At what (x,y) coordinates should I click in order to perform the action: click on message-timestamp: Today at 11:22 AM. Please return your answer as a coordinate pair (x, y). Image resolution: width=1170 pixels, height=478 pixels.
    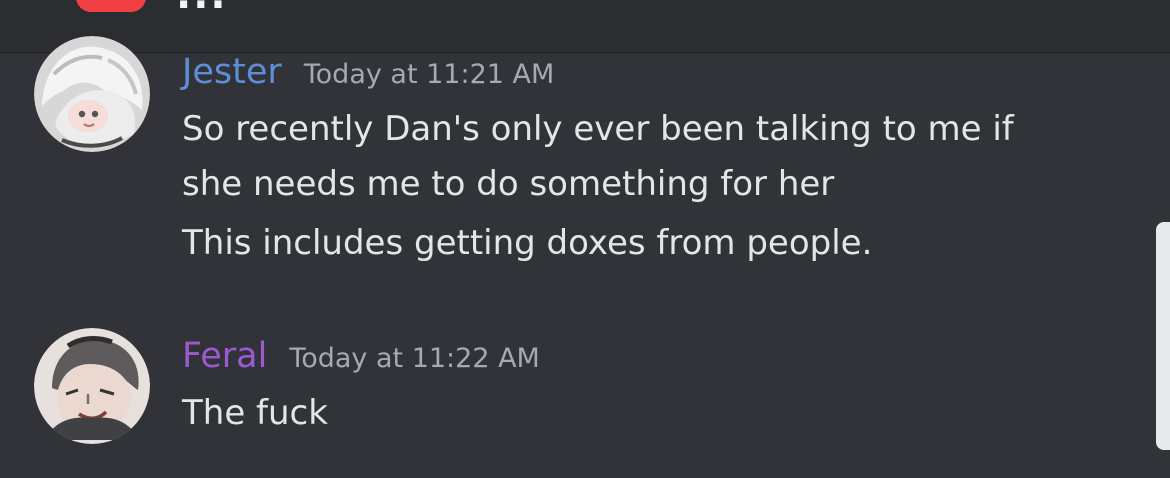
    Looking at the image, I should click on (414, 358).